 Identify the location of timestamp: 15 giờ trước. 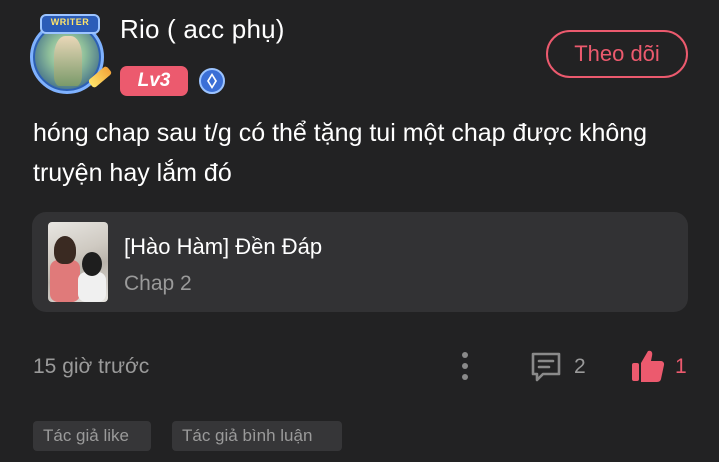
(91, 366).